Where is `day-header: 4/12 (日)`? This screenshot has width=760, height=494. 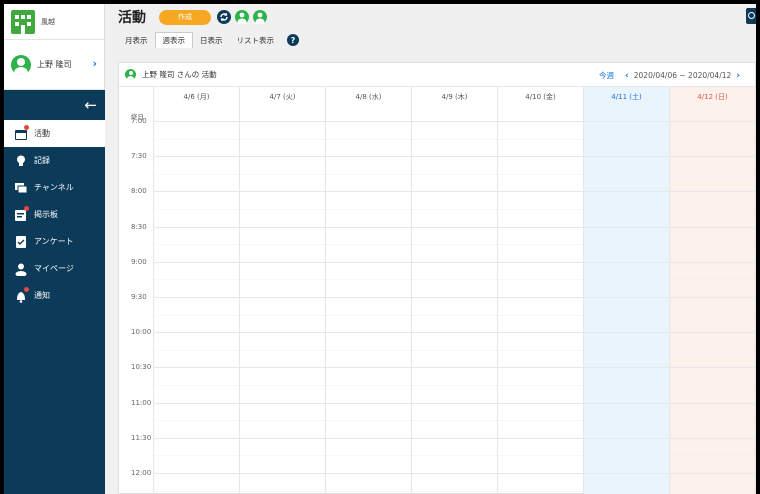 day-header: 4/12 (日) is located at coordinates (712, 104).